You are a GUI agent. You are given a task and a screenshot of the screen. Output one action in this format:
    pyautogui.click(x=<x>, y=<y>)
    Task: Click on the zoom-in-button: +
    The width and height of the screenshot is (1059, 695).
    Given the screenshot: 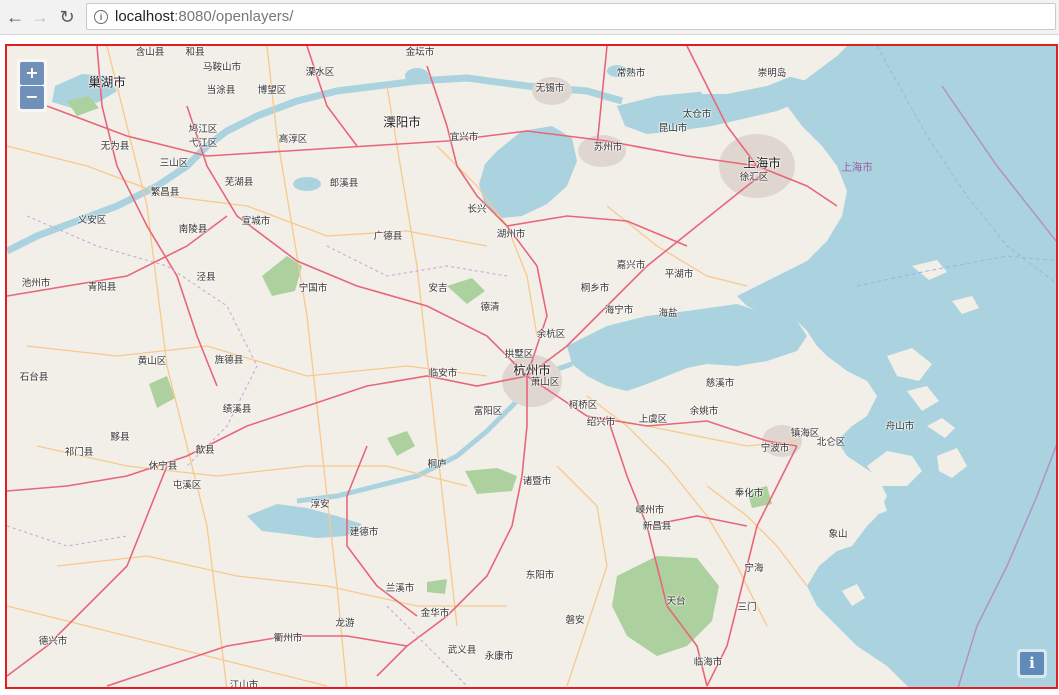 What is the action you would take?
    pyautogui.click(x=32, y=73)
    